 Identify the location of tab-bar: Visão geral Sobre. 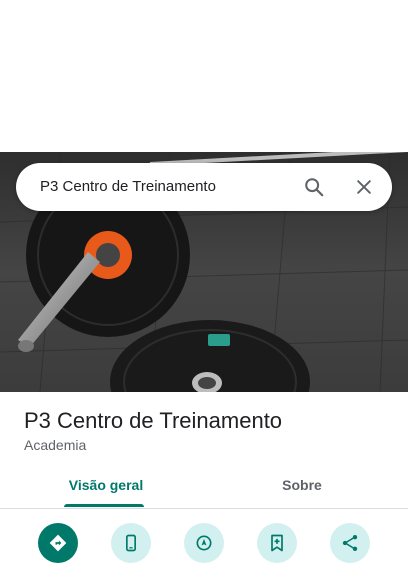
(204, 487).